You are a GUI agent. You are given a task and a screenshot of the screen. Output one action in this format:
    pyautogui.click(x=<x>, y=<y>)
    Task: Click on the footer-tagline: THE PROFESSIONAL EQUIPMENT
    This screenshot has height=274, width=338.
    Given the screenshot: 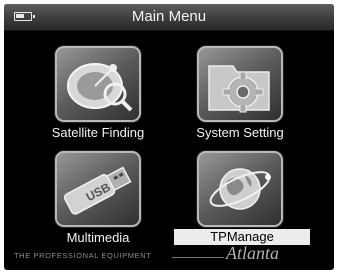 What is the action you would take?
    pyautogui.click(x=83, y=255)
    